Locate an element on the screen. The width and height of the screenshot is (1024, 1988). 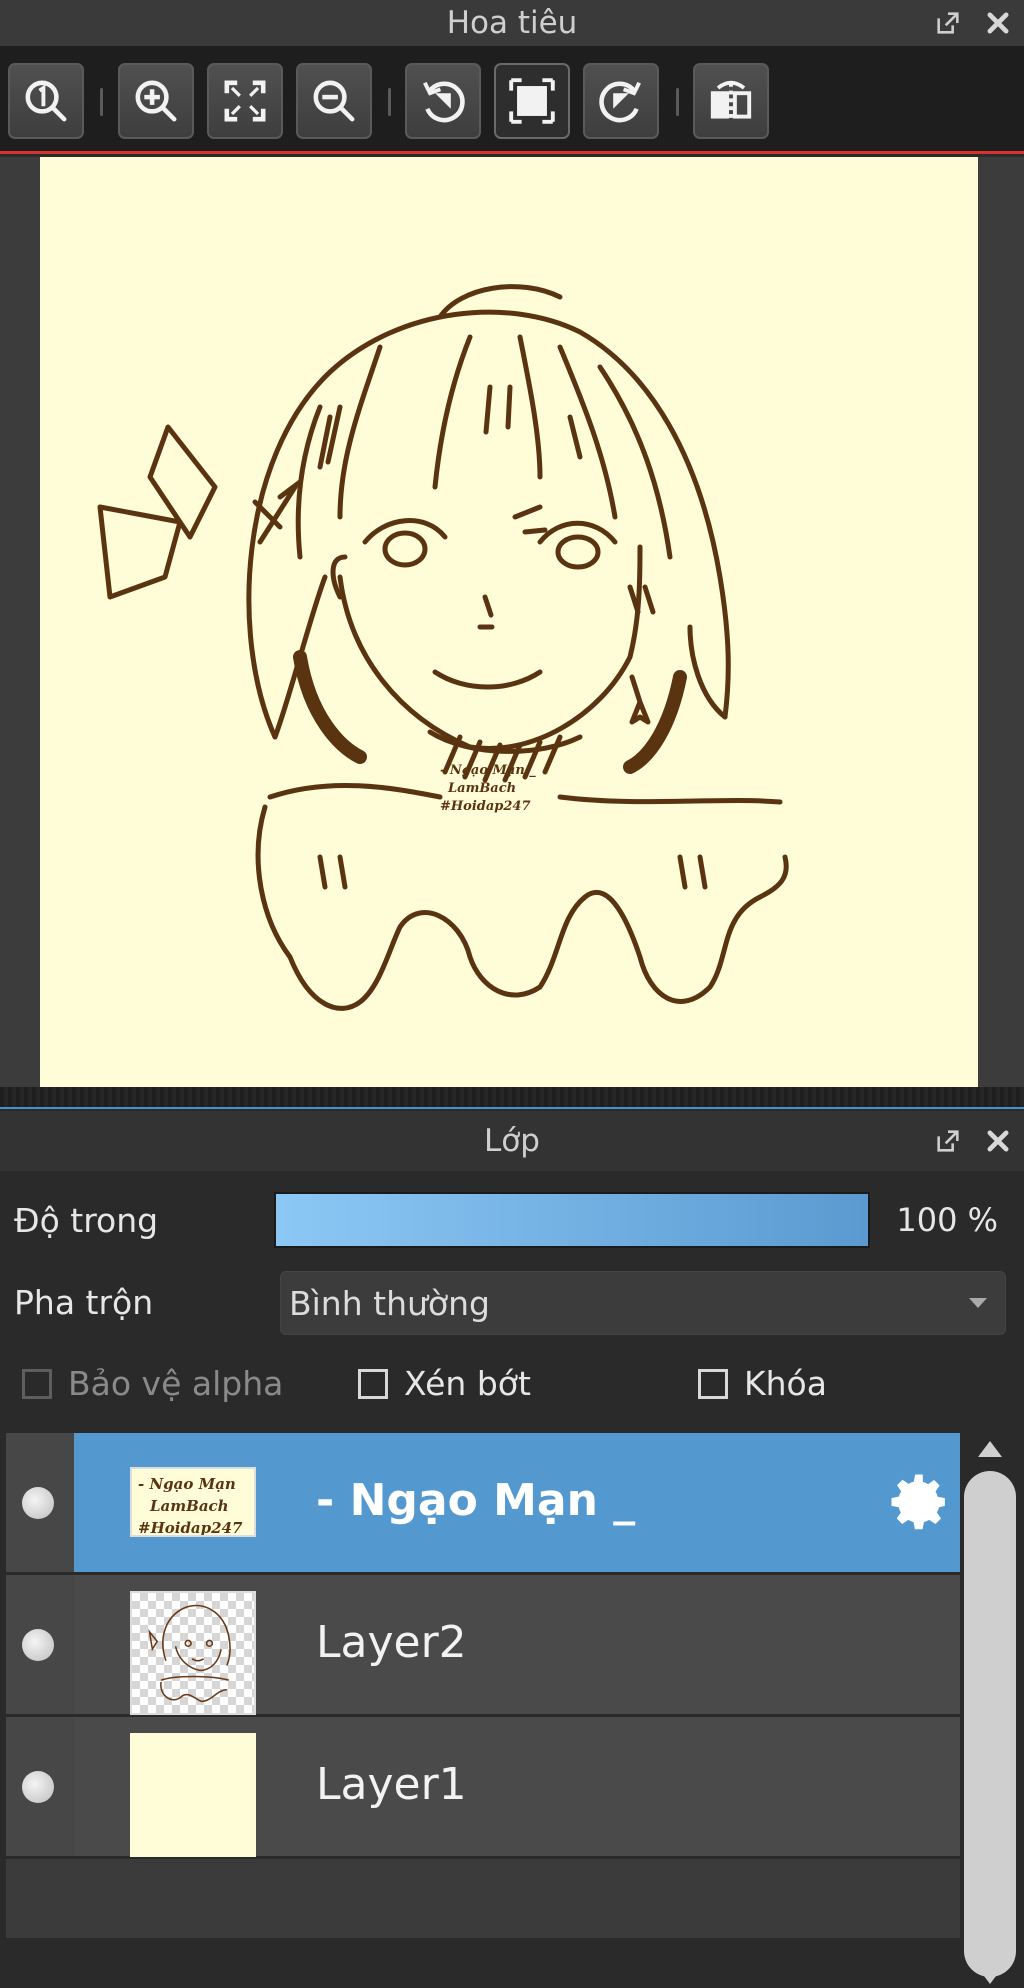
panel-splitter is located at coordinates (512, 1098).